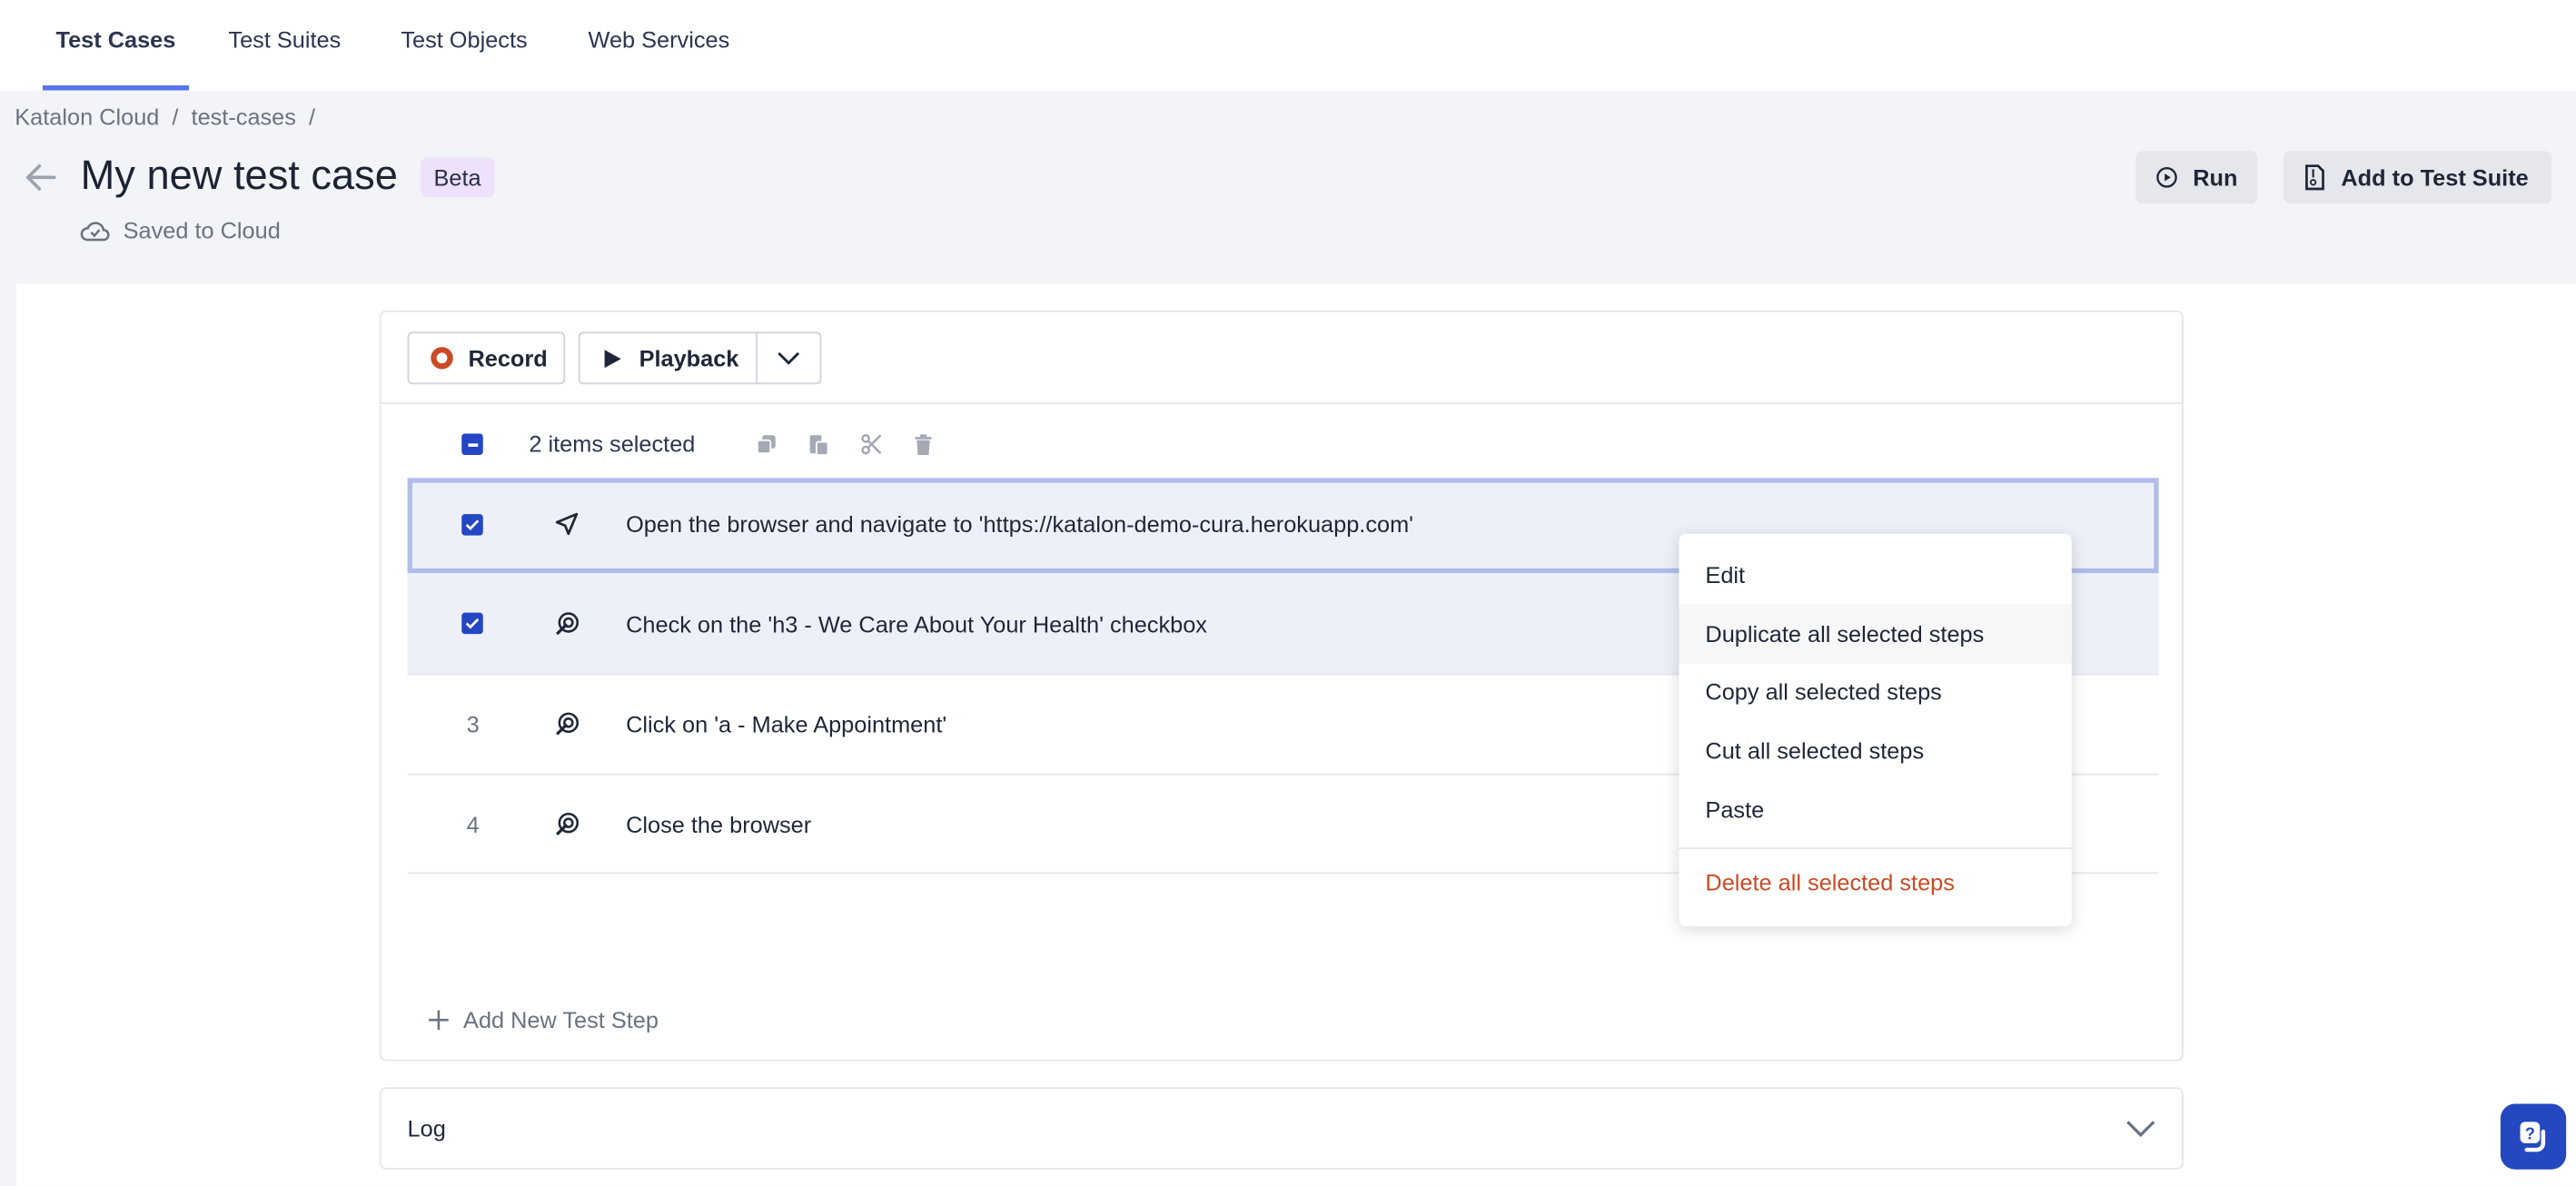 The height and width of the screenshot is (1186, 2576). I want to click on copy-icon, so click(819, 444).